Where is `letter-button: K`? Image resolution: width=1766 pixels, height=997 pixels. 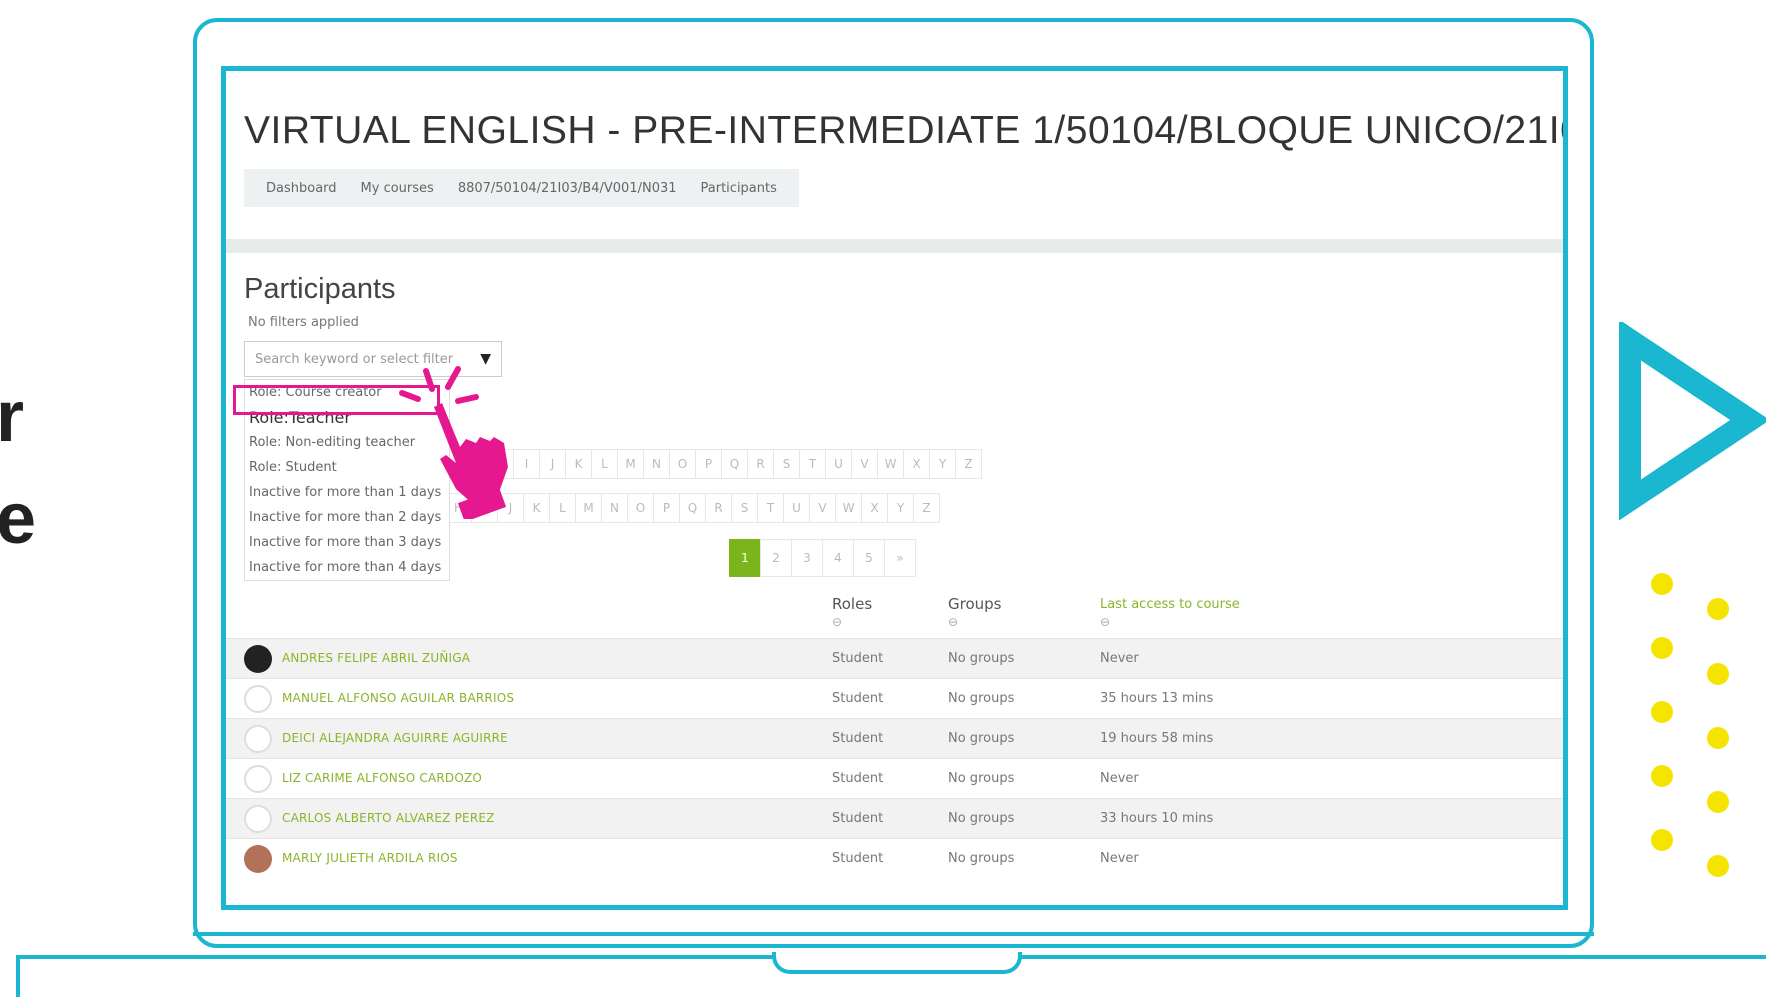
letter-button: K is located at coordinates (578, 464).